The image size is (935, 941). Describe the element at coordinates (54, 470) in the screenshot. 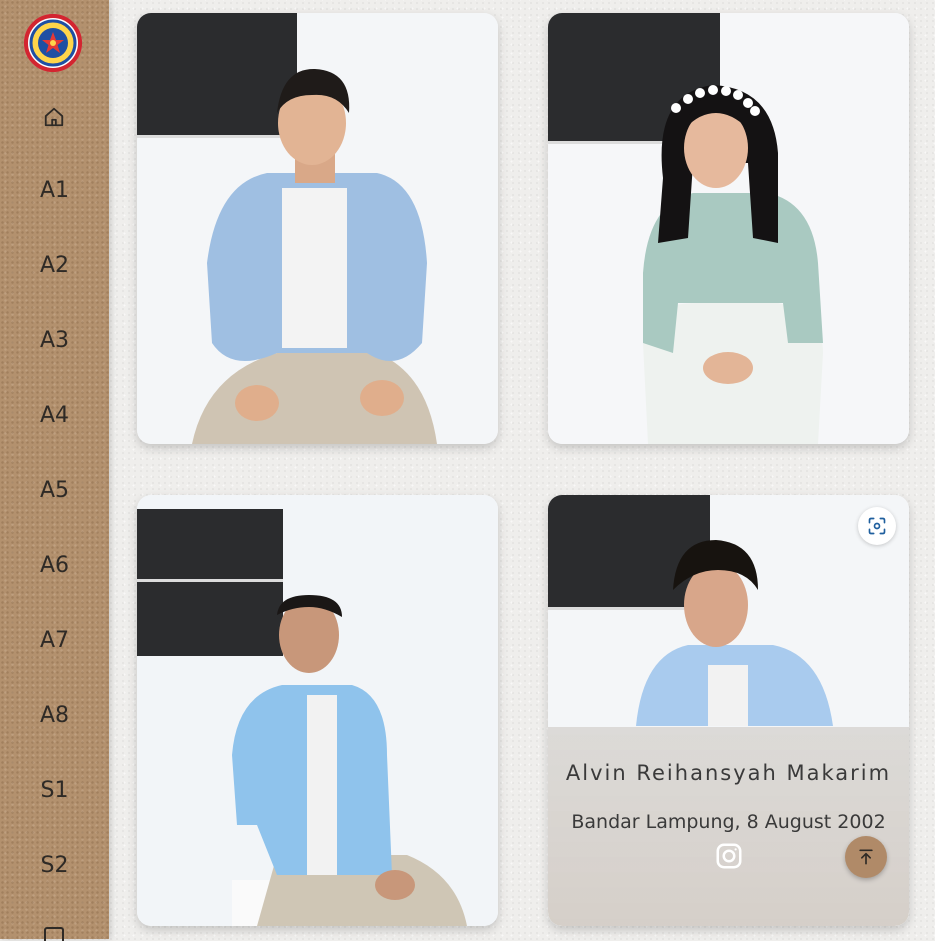

I see `sidebar: A1 A2 A3 A4 A5 A6 A7 A8 S1 S2` at that location.